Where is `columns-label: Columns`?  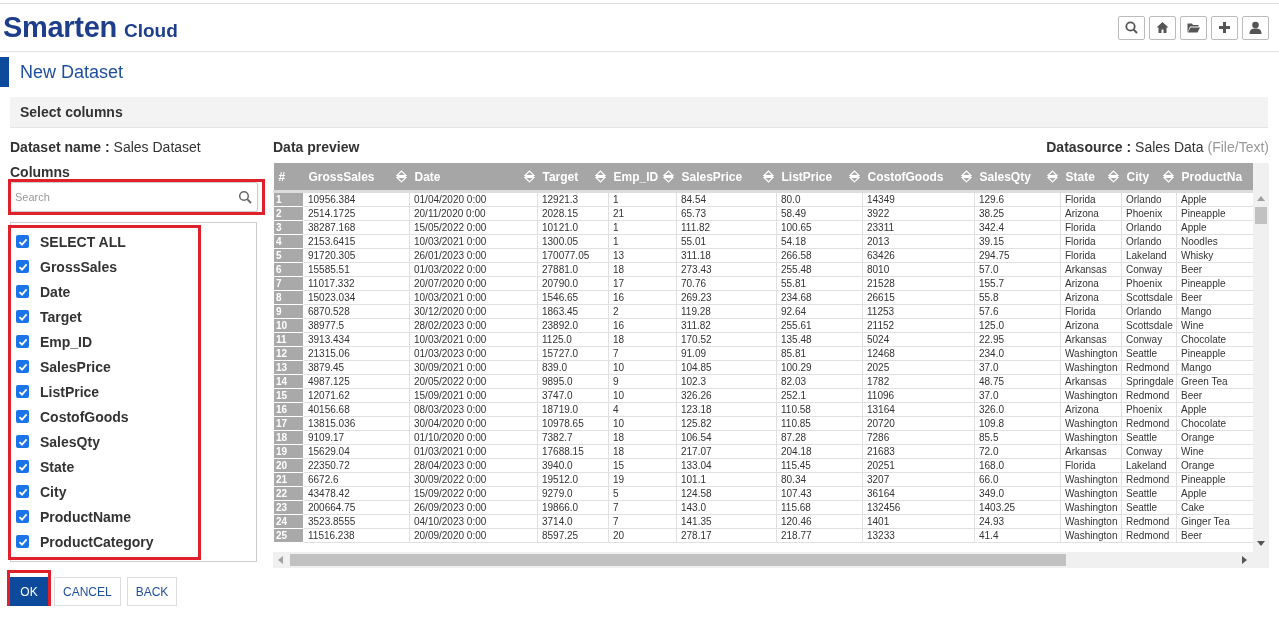 columns-label: Columns is located at coordinates (40, 171).